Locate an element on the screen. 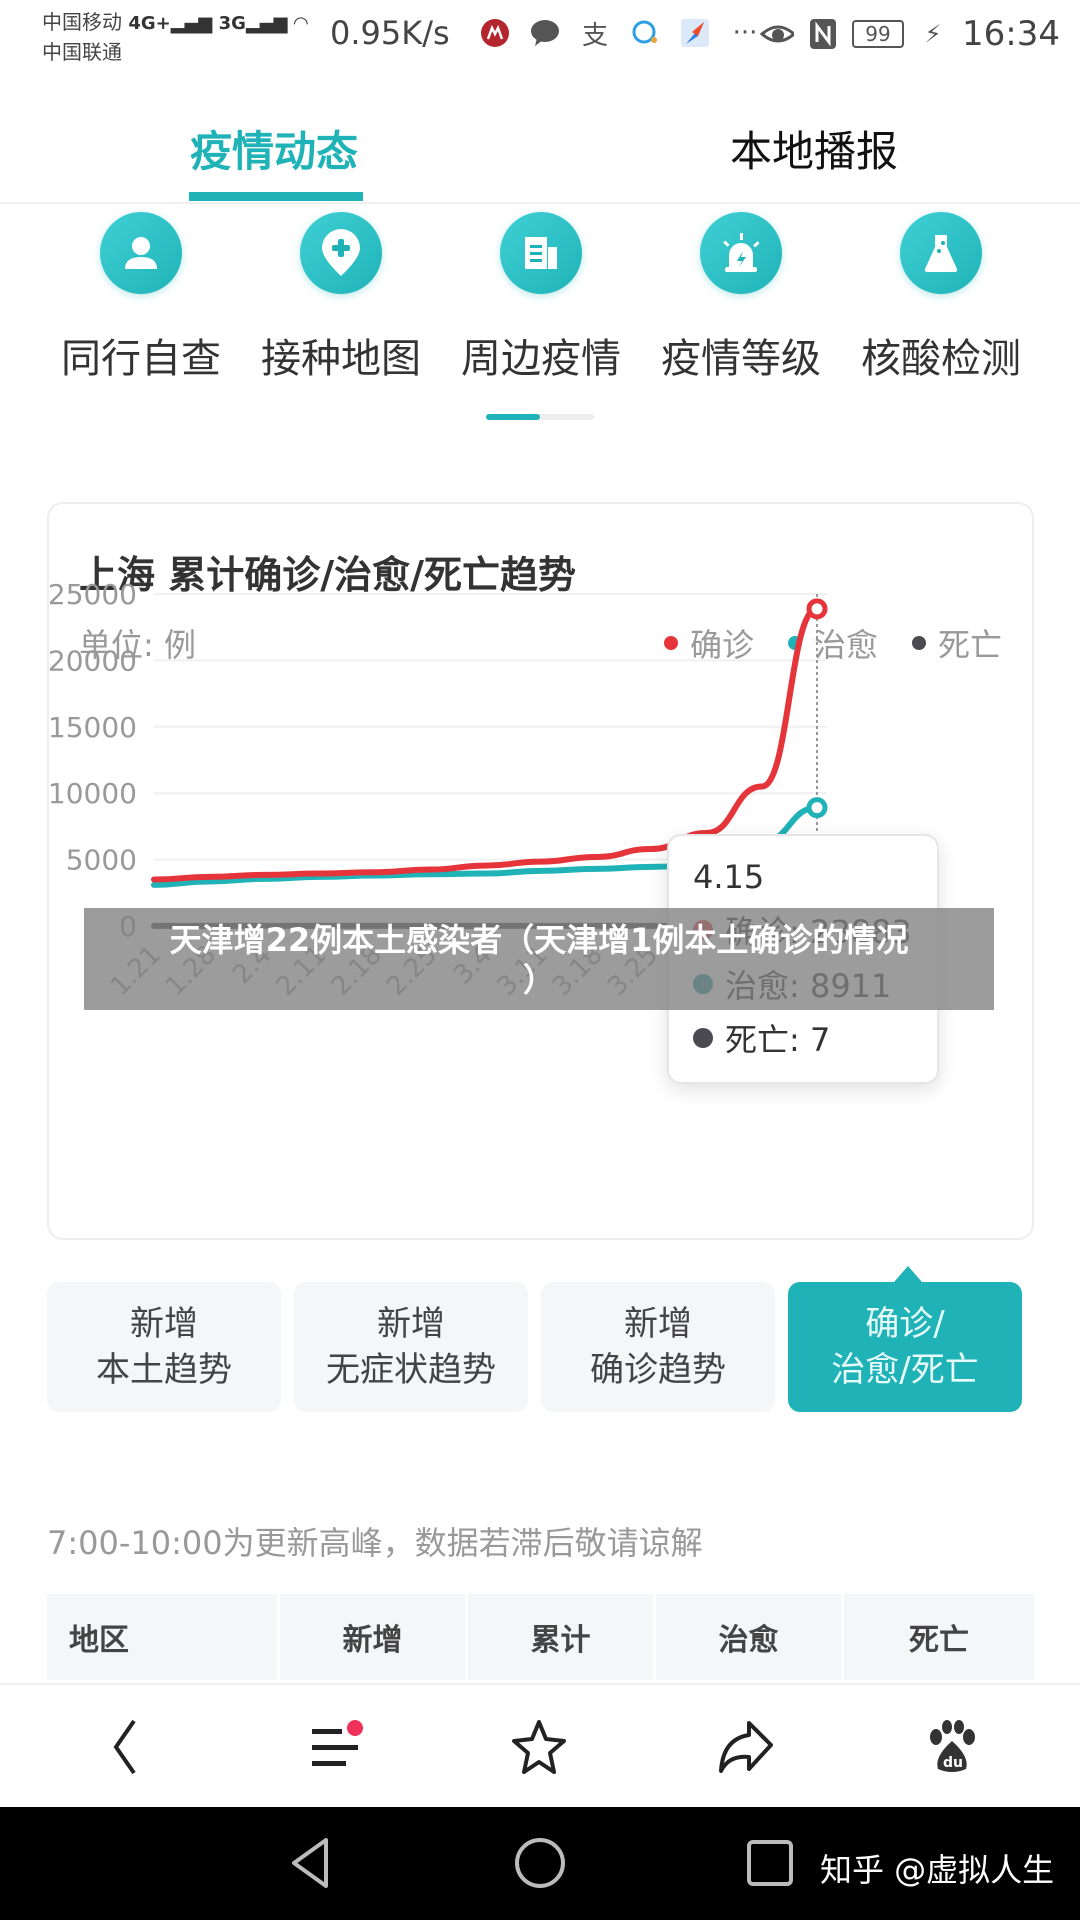 This screenshot has height=1920, width=1080. signal-4g-icon: 4G+ is located at coordinates (149, 23).